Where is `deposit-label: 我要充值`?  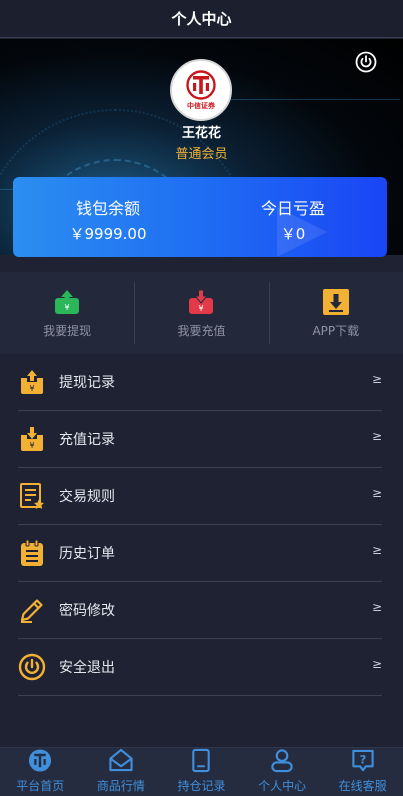 deposit-label: 我要充值 is located at coordinates (201, 330).